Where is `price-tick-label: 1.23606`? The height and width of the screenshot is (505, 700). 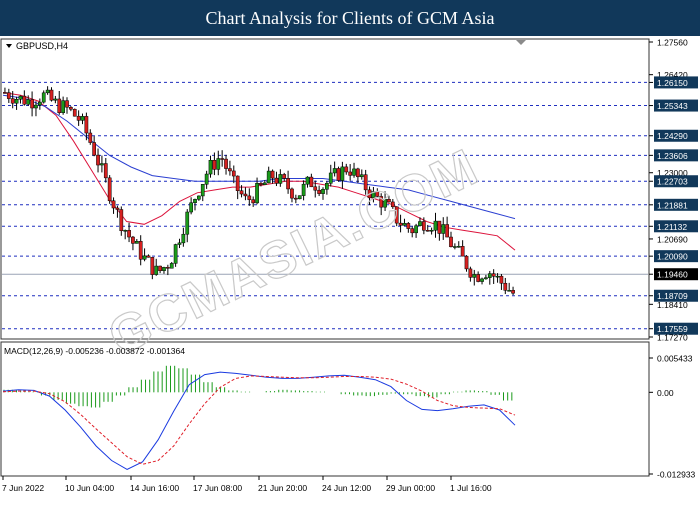 price-tick-label: 1.23606 is located at coordinates (672, 156).